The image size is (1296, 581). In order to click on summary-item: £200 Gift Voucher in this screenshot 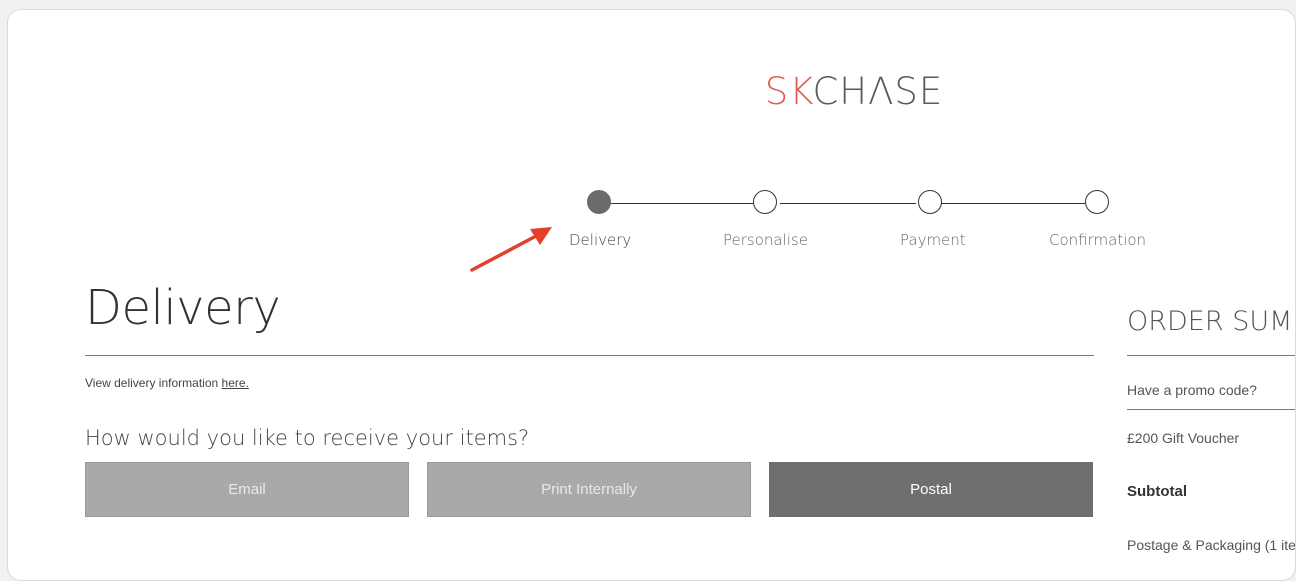, I will do `click(1183, 438)`.